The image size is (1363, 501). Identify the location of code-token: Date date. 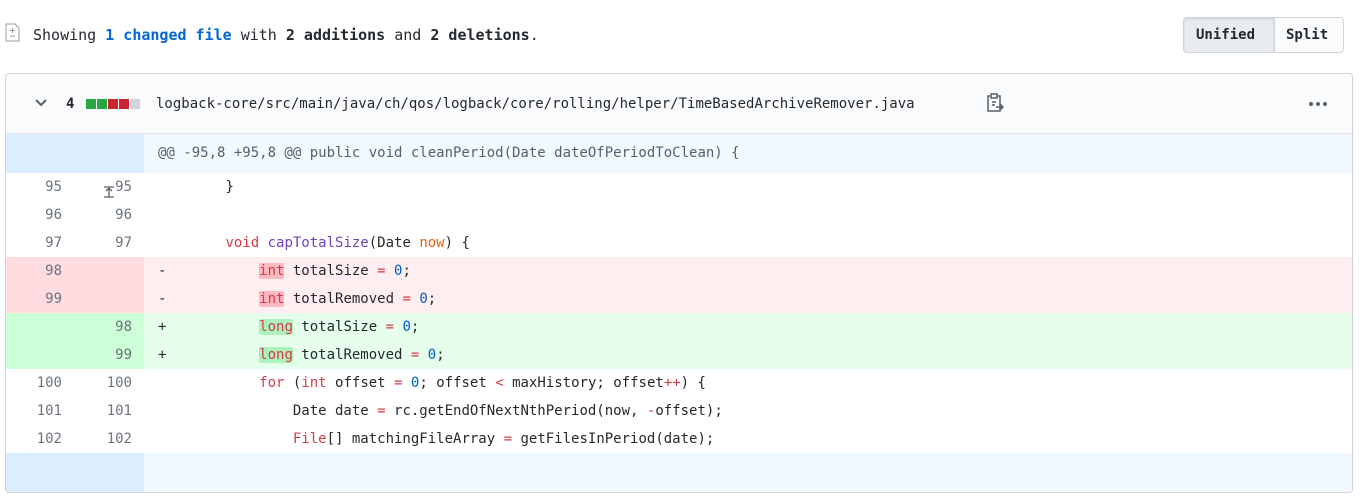
(335, 411).